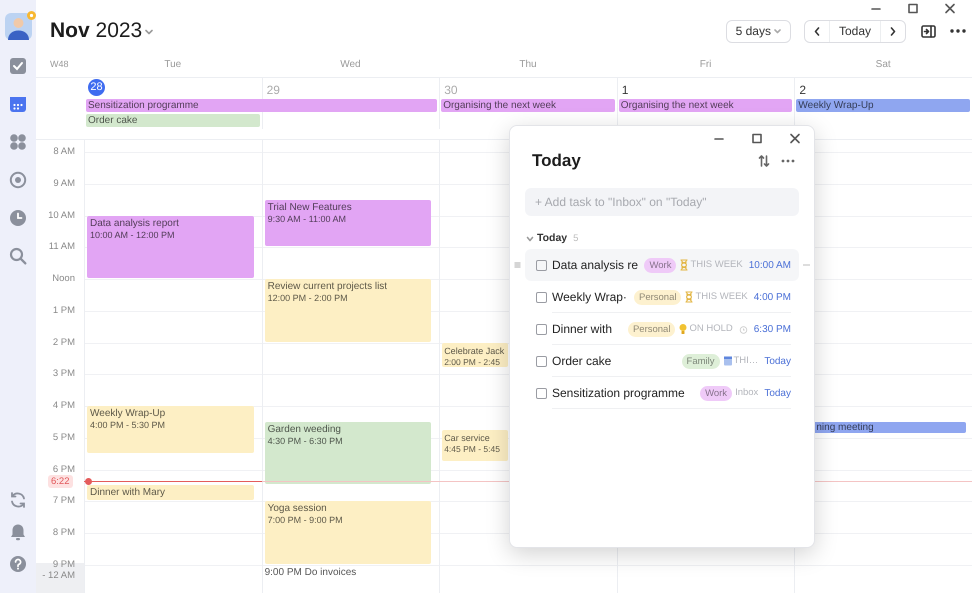 The height and width of the screenshot is (593, 976). Describe the element at coordinates (297, 509) in the screenshot. I see `event-title: Yoga session` at that location.